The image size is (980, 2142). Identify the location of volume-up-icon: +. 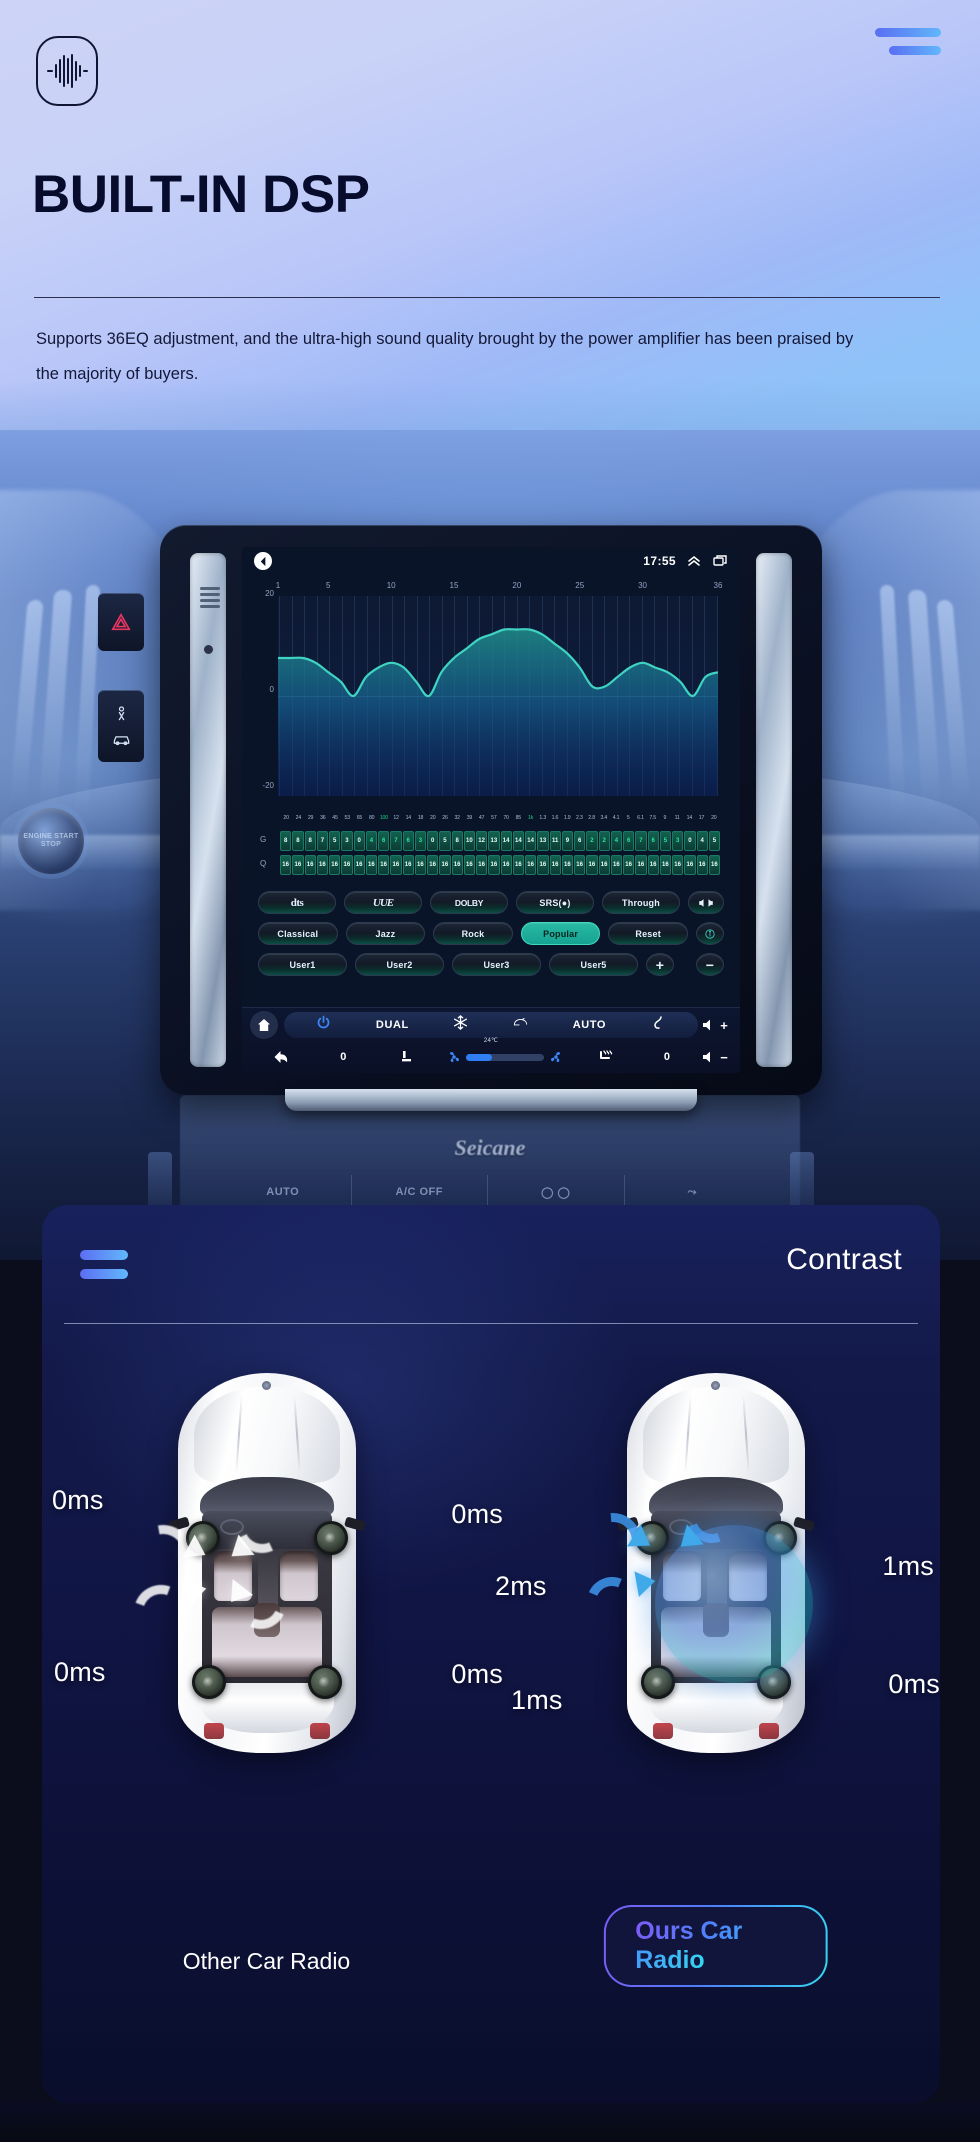
(715, 1025).